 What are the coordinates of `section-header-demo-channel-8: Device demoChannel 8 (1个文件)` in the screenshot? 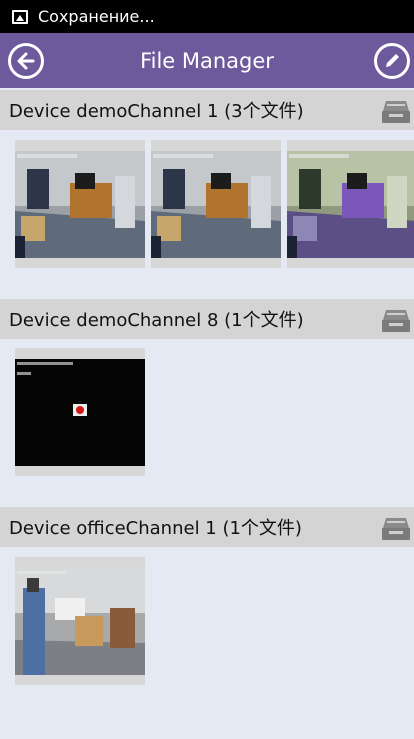 It's located at (207, 319).